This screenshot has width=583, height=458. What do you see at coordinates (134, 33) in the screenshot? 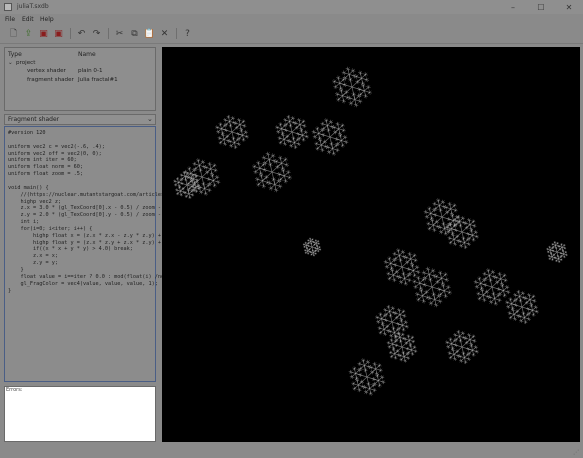
I see `copy-icon: ⧉` at bounding box center [134, 33].